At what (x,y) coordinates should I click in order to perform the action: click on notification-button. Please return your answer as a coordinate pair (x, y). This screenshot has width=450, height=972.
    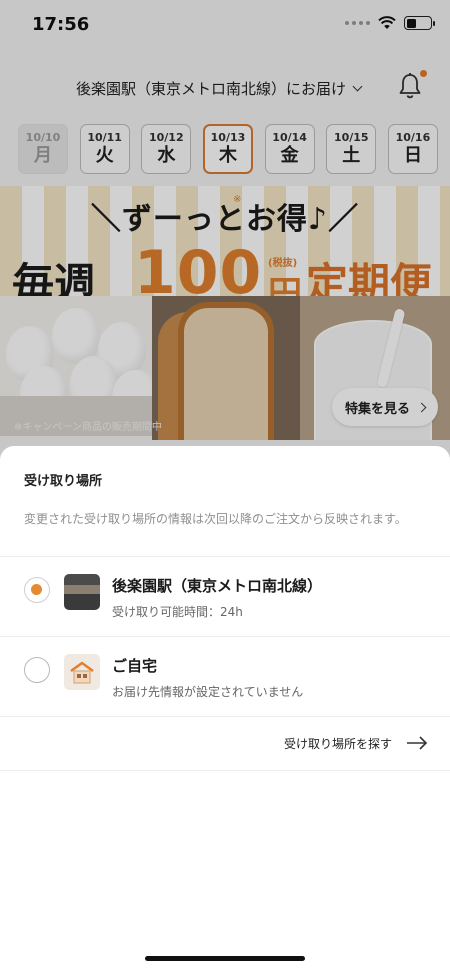
    Looking at the image, I should click on (412, 86).